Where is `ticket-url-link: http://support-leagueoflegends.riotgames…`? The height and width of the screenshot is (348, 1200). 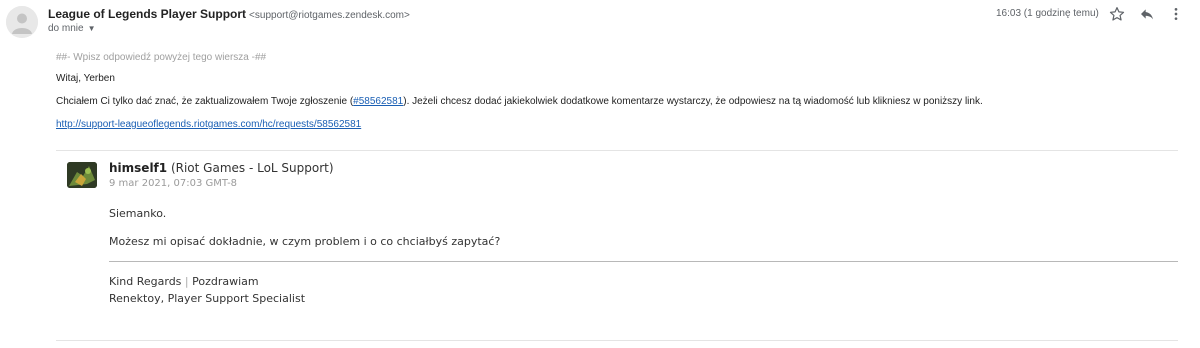
ticket-url-link: http://support-leagueoflegends.riotgames… is located at coordinates (208, 124).